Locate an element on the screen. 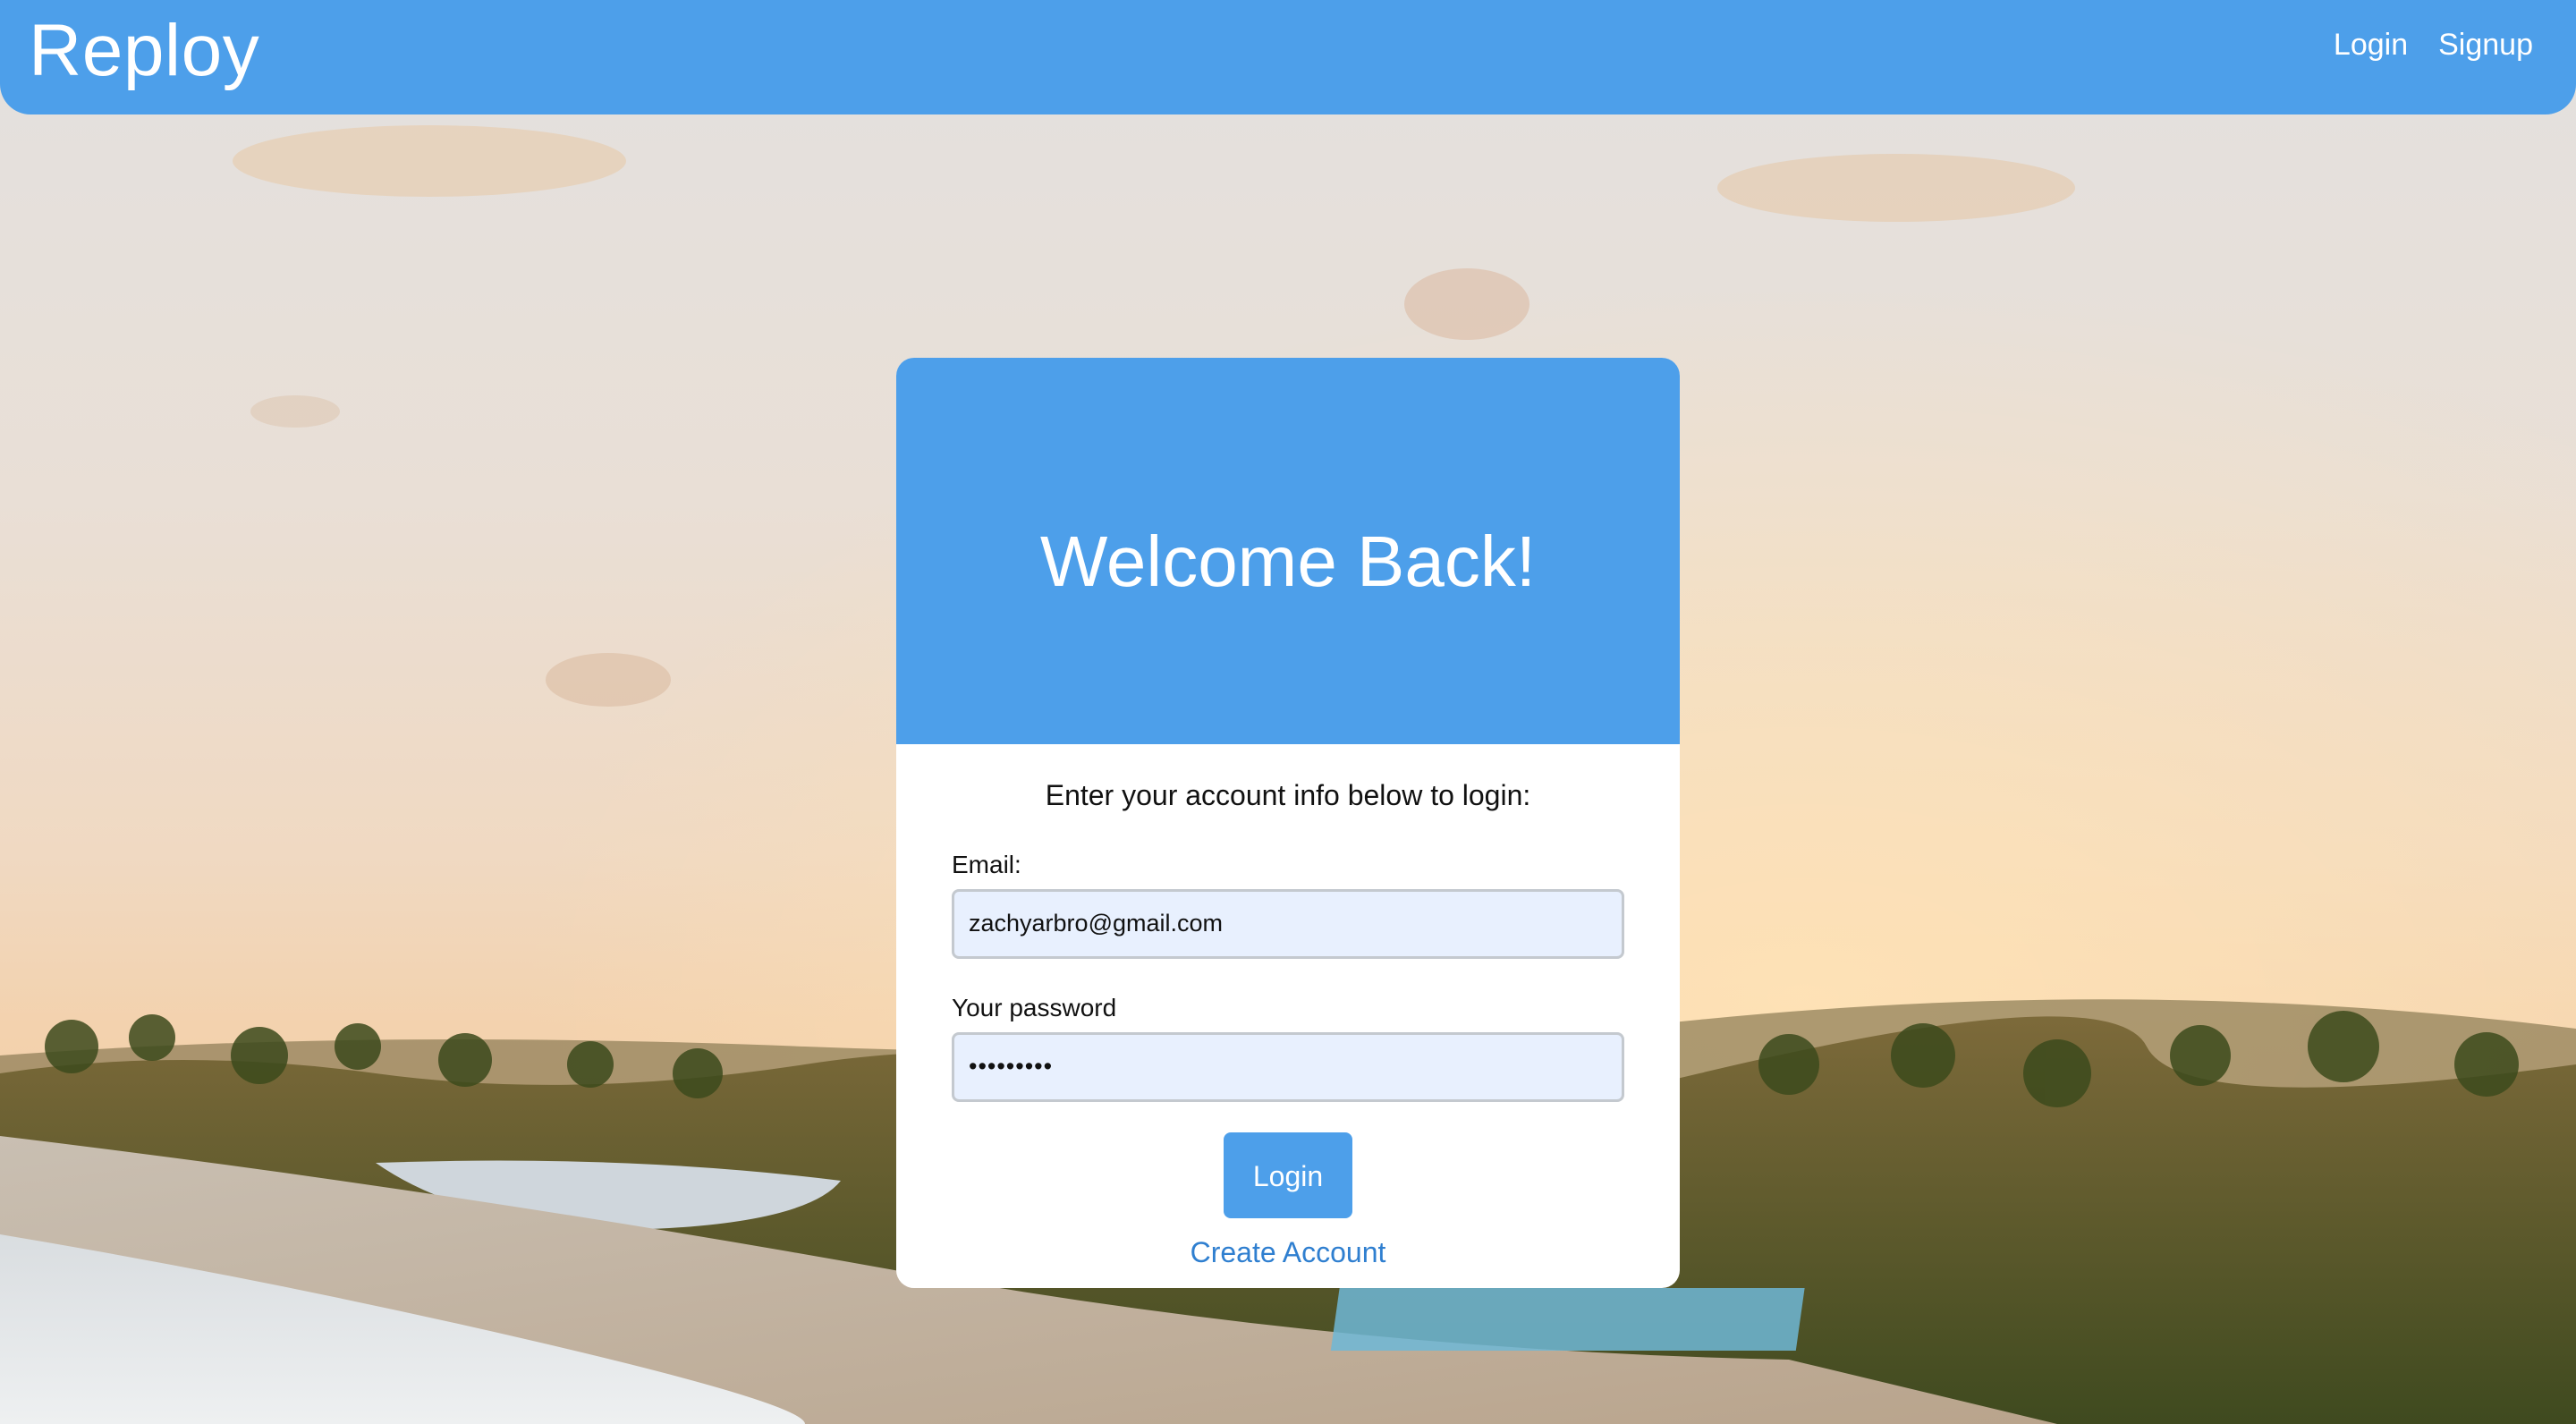 The height and width of the screenshot is (1424, 2576). brand-logo: Reploy is located at coordinates (144, 51).